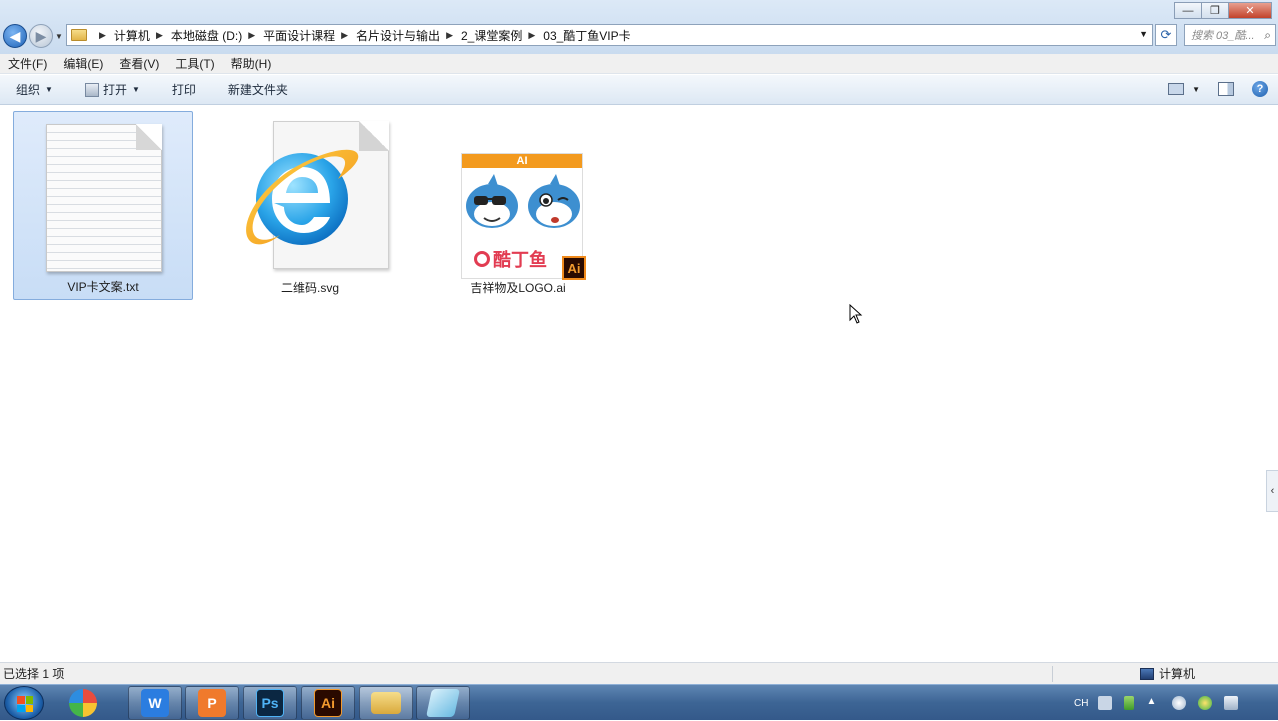  Describe the element at coordinates (1260, 89) in the screenshot. I see `help-icon: ?` at that location.